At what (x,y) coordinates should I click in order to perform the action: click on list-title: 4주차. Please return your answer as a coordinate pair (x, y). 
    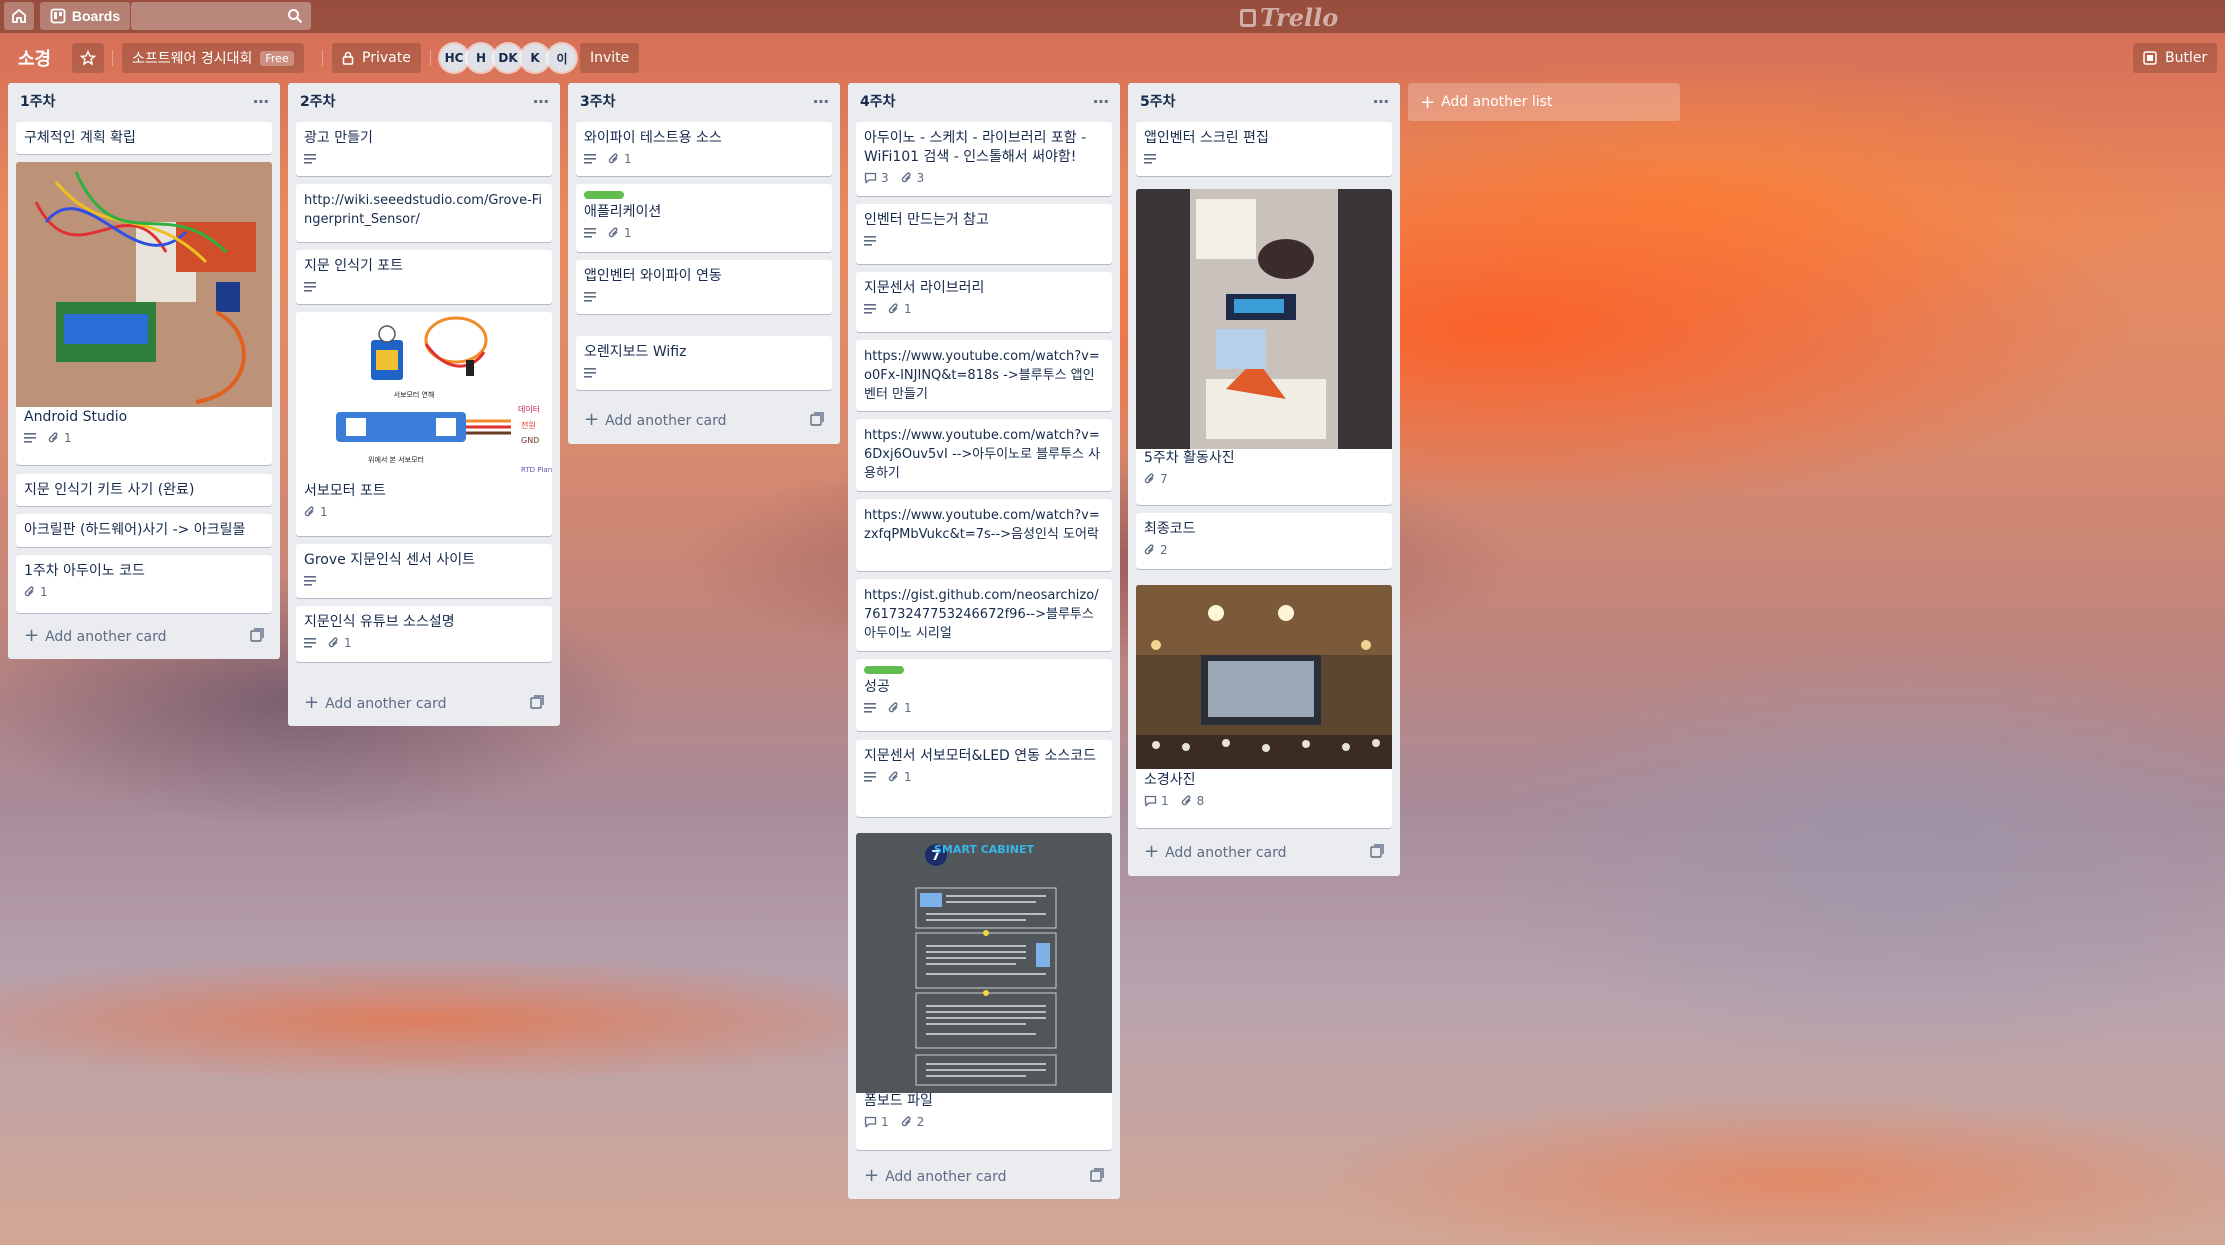
    Looking at the image, I should click on (878, 101).